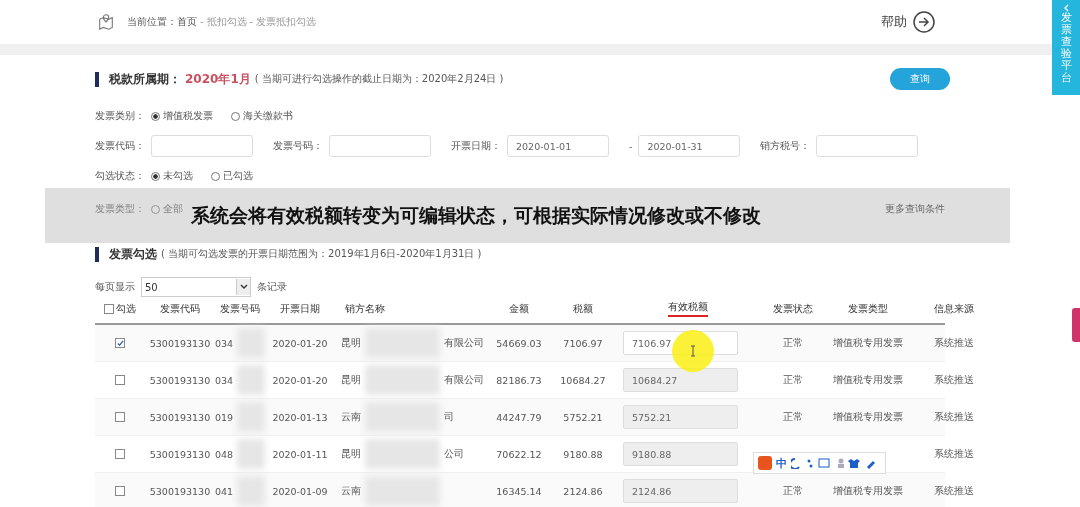  What do you see at coordinates (232, 176) in the screenshot?
I see `radio-option: 已勾选` at bounding box center [232, 176].